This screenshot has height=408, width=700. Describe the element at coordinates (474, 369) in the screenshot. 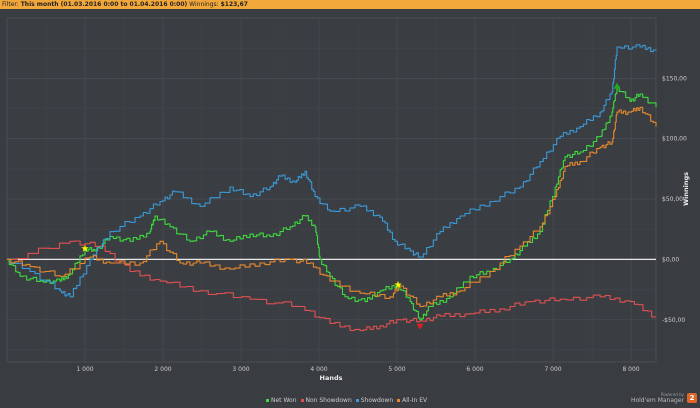

I see `x-tick-label: 6 000` at that location.